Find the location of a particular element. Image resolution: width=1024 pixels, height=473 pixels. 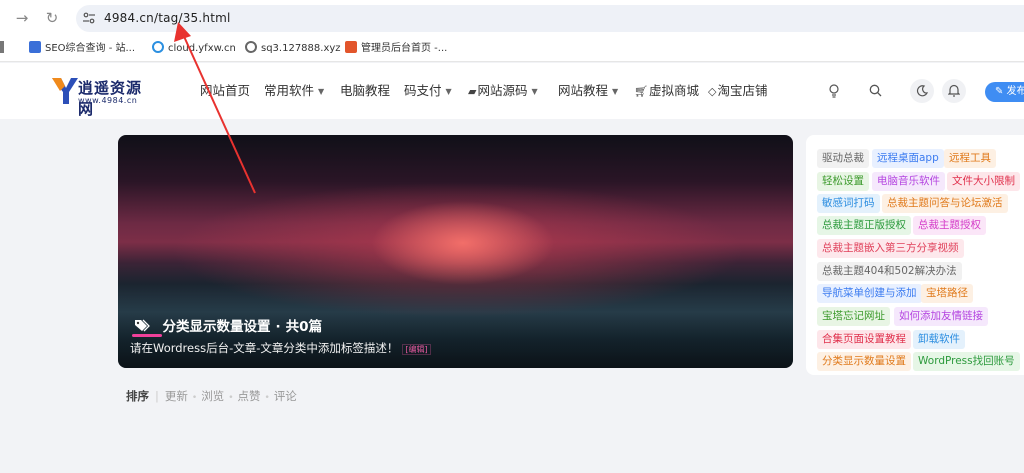

apps-icon is located at coordinates (2, 49).